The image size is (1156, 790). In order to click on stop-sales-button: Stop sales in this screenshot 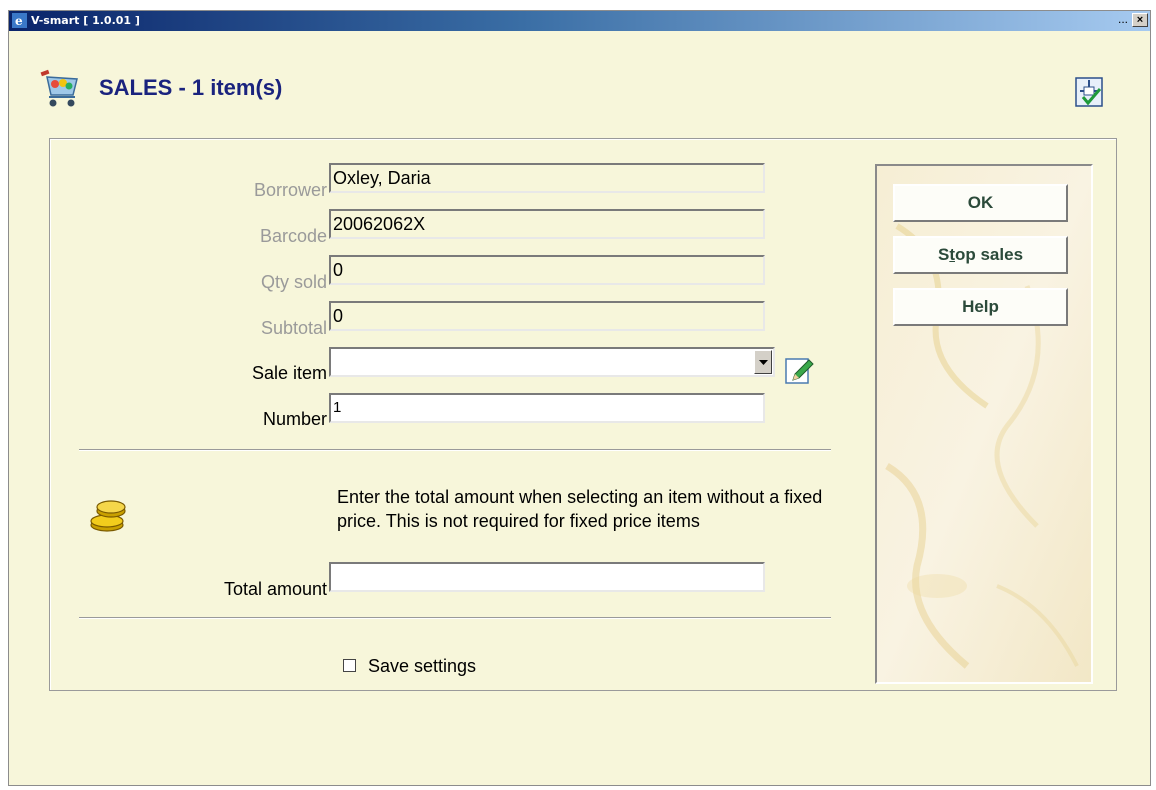, I will do `click(980, 255)`.